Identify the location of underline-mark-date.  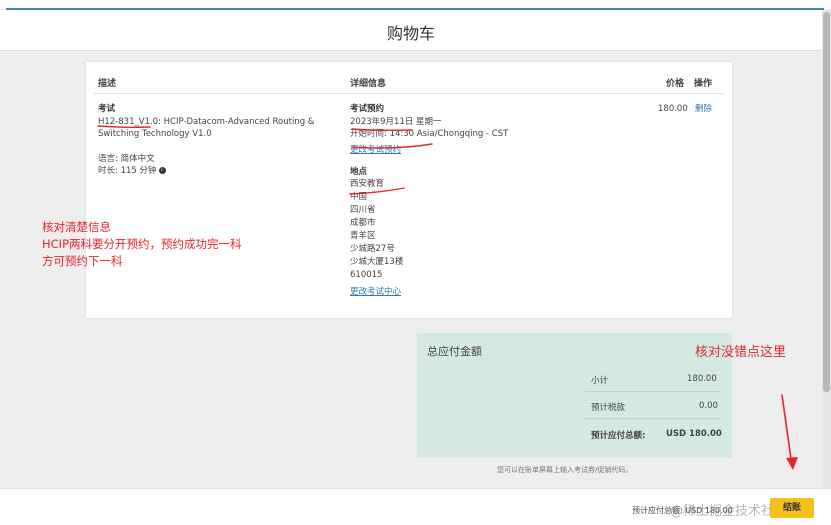
(382, 130).